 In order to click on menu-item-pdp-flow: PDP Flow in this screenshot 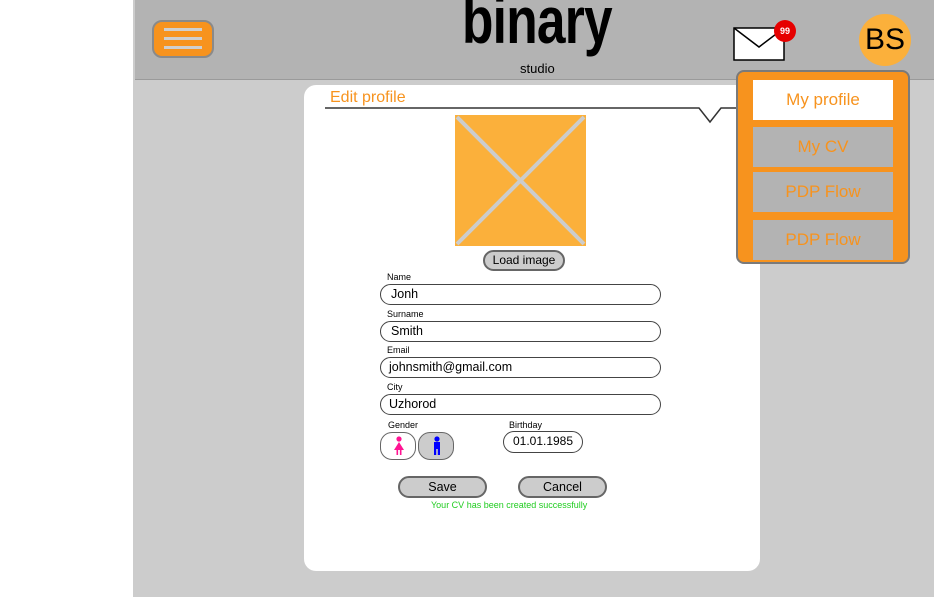, I will do `click(823, 192)`.